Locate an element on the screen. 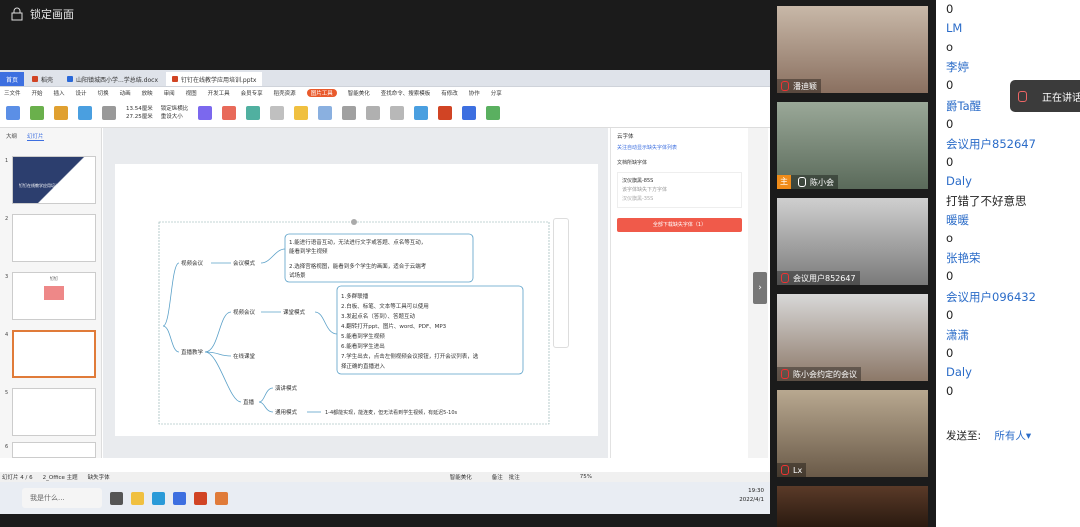  notes-button: 备注 is located at coordinates (497, 477).